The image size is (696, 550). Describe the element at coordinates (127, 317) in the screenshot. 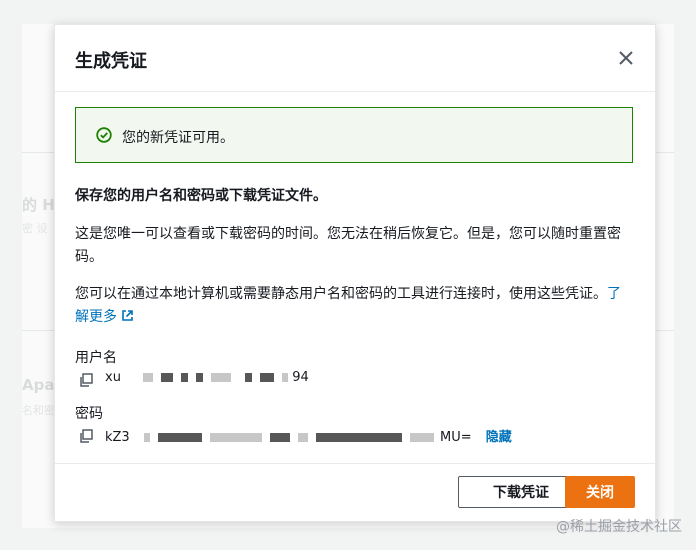

I see `external-link-icon` at that location.